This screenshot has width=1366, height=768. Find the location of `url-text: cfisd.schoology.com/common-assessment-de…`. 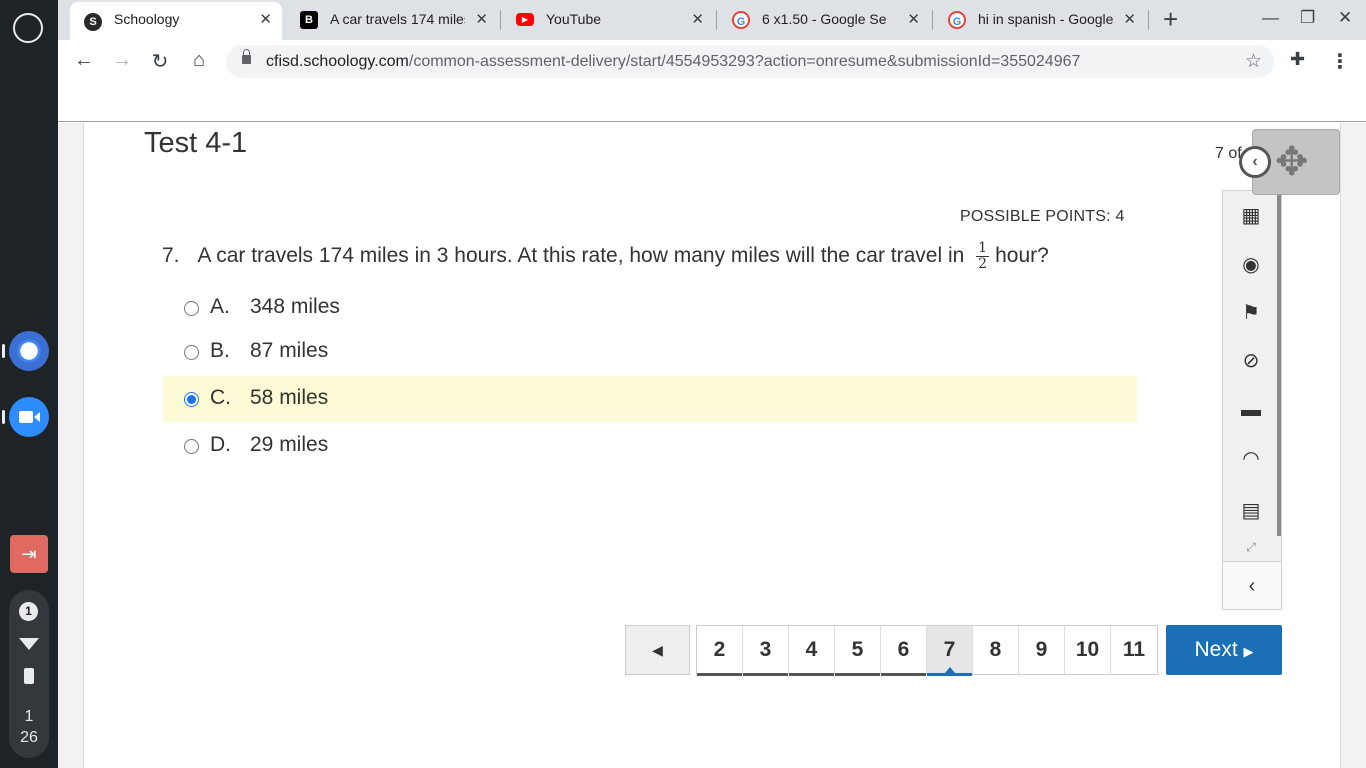

url-text: cfisd.schoology.com/common-assessment-de… is located at coordinates (673, 62).